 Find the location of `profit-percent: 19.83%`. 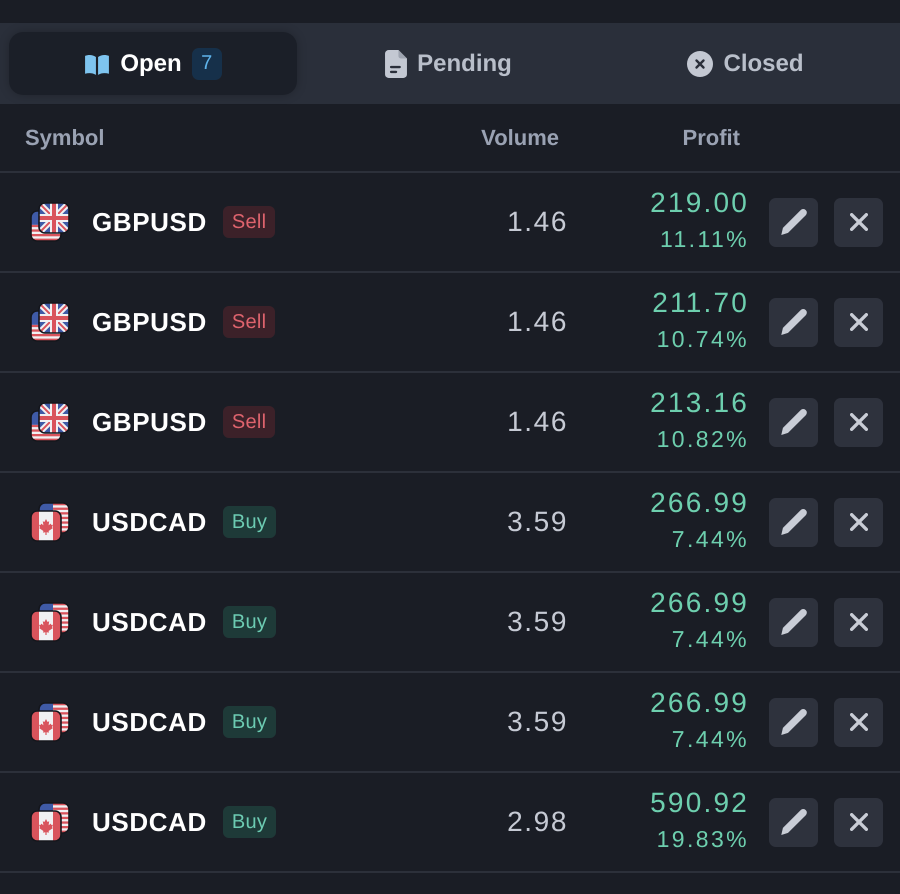

profit-percent: 19.83% is located at coordinates (702, 839).